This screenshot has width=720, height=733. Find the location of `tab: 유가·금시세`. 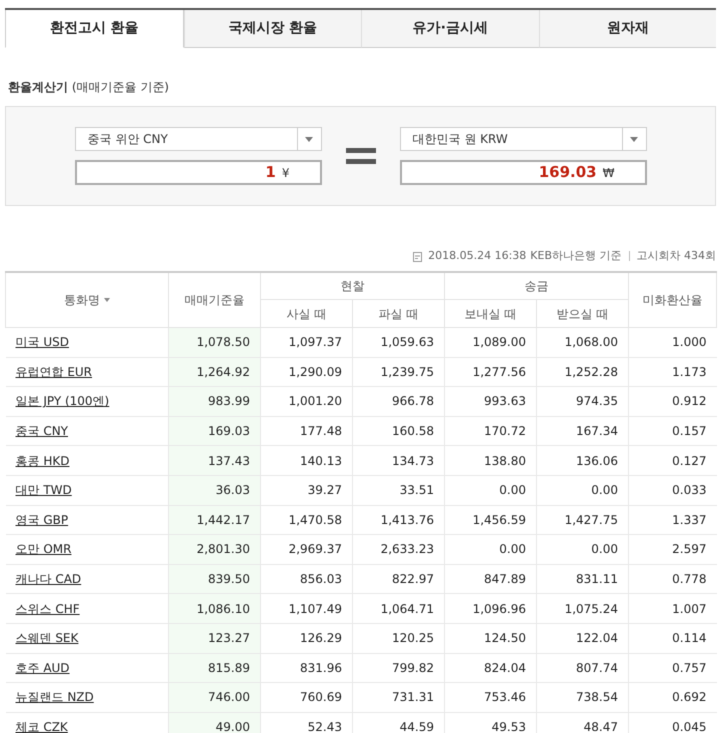

tab: 유가·금시세 is located at coordinates (449, 29).